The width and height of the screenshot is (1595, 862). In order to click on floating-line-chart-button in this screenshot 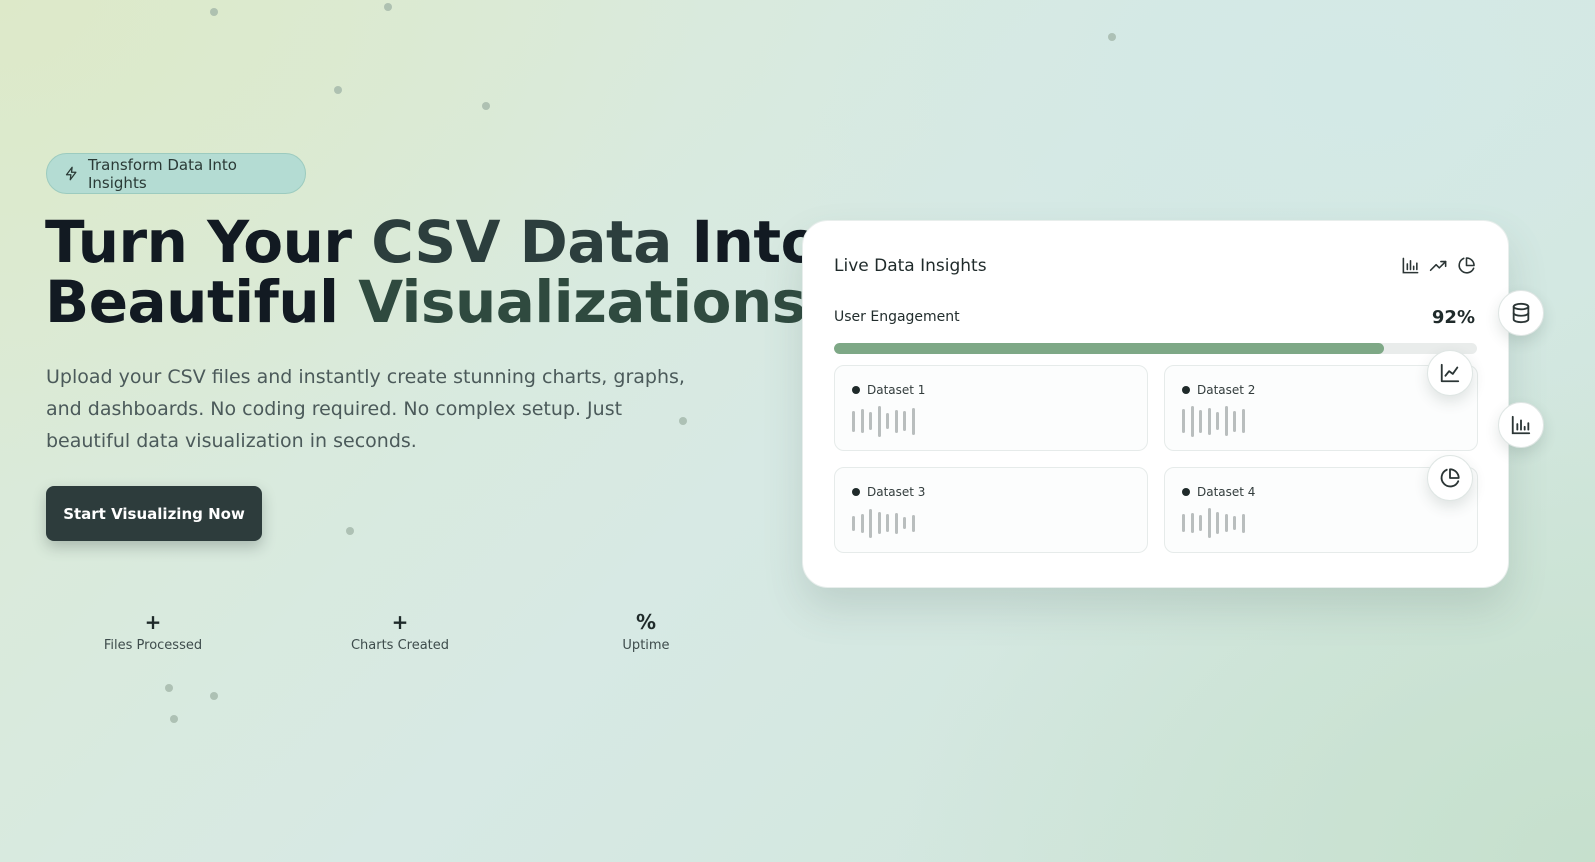, I will do `click(1450, 373)`.